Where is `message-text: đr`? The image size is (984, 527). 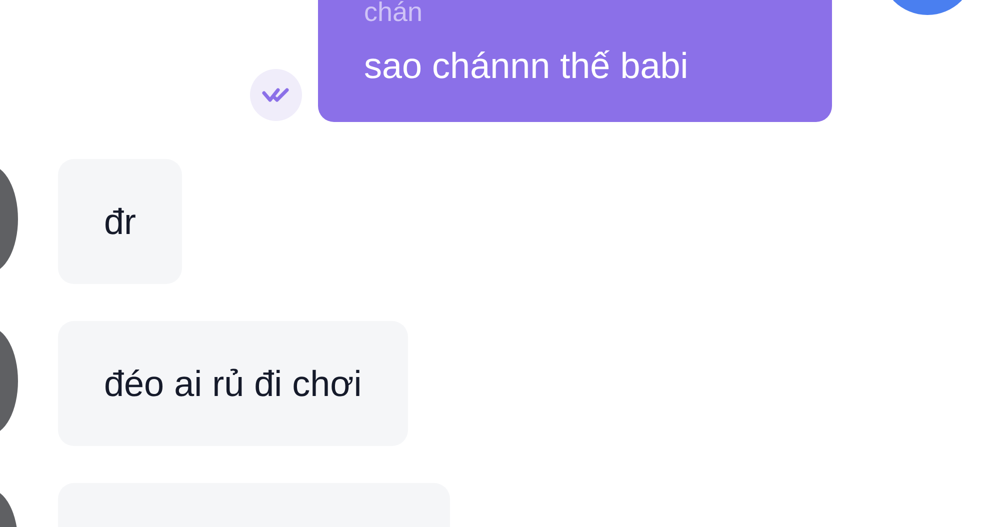
message-text: đr is located at coordinates (120, 222).